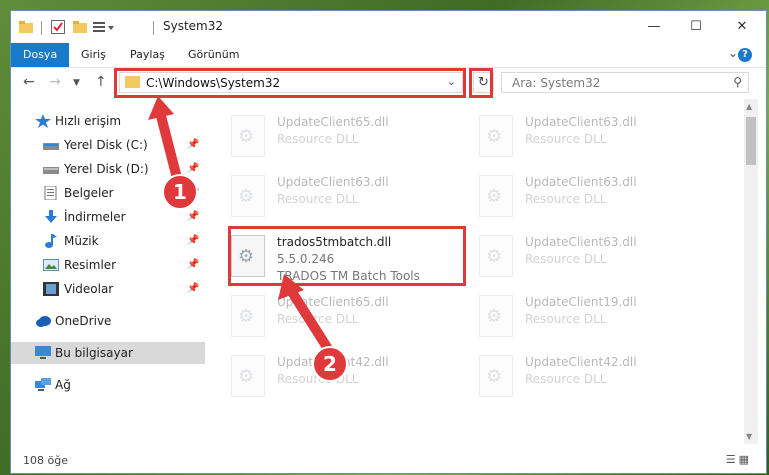 This screenshot has width=769, height=475. Describe the element at coordinates (180, 192) in the screenshot. I see `step-1-badge: 1` at that location.